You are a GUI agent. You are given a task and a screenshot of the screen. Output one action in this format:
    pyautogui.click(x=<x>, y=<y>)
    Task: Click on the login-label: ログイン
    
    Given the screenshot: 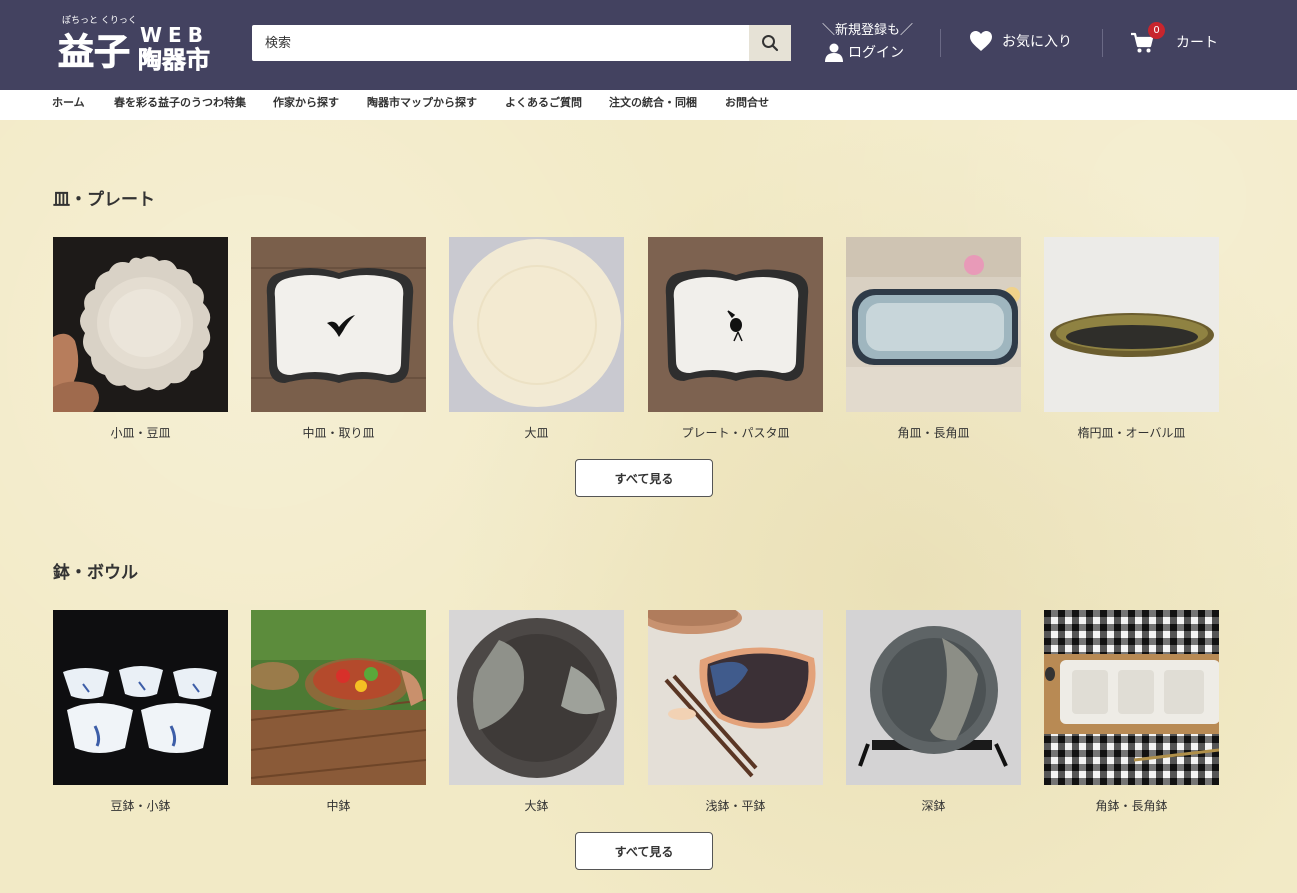 What is the action you would take?
    pyautogui.click(x=876, y=53)
    